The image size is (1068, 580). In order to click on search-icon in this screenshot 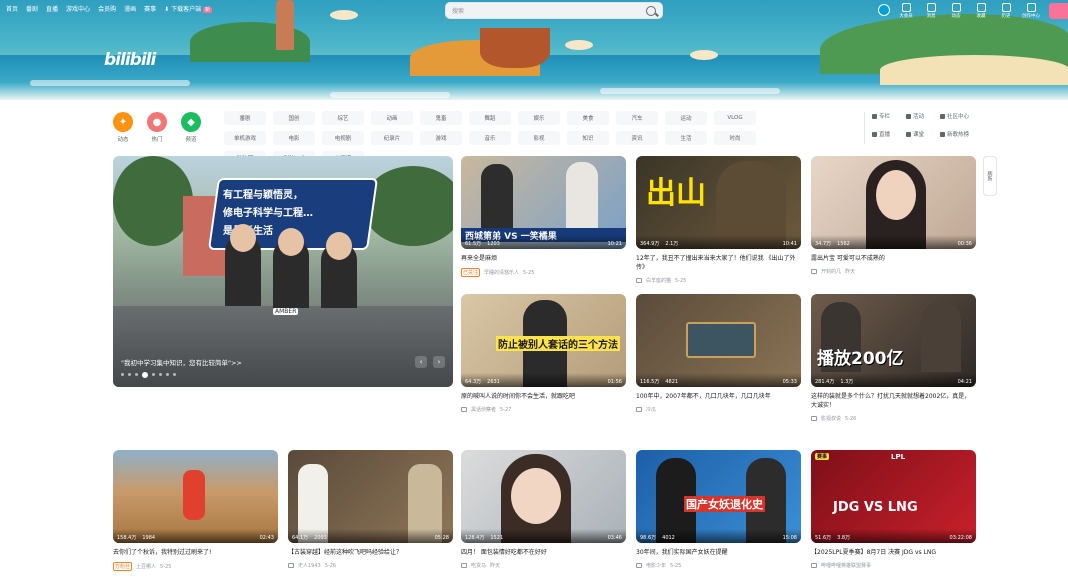, I will do `click(651, 10)`.